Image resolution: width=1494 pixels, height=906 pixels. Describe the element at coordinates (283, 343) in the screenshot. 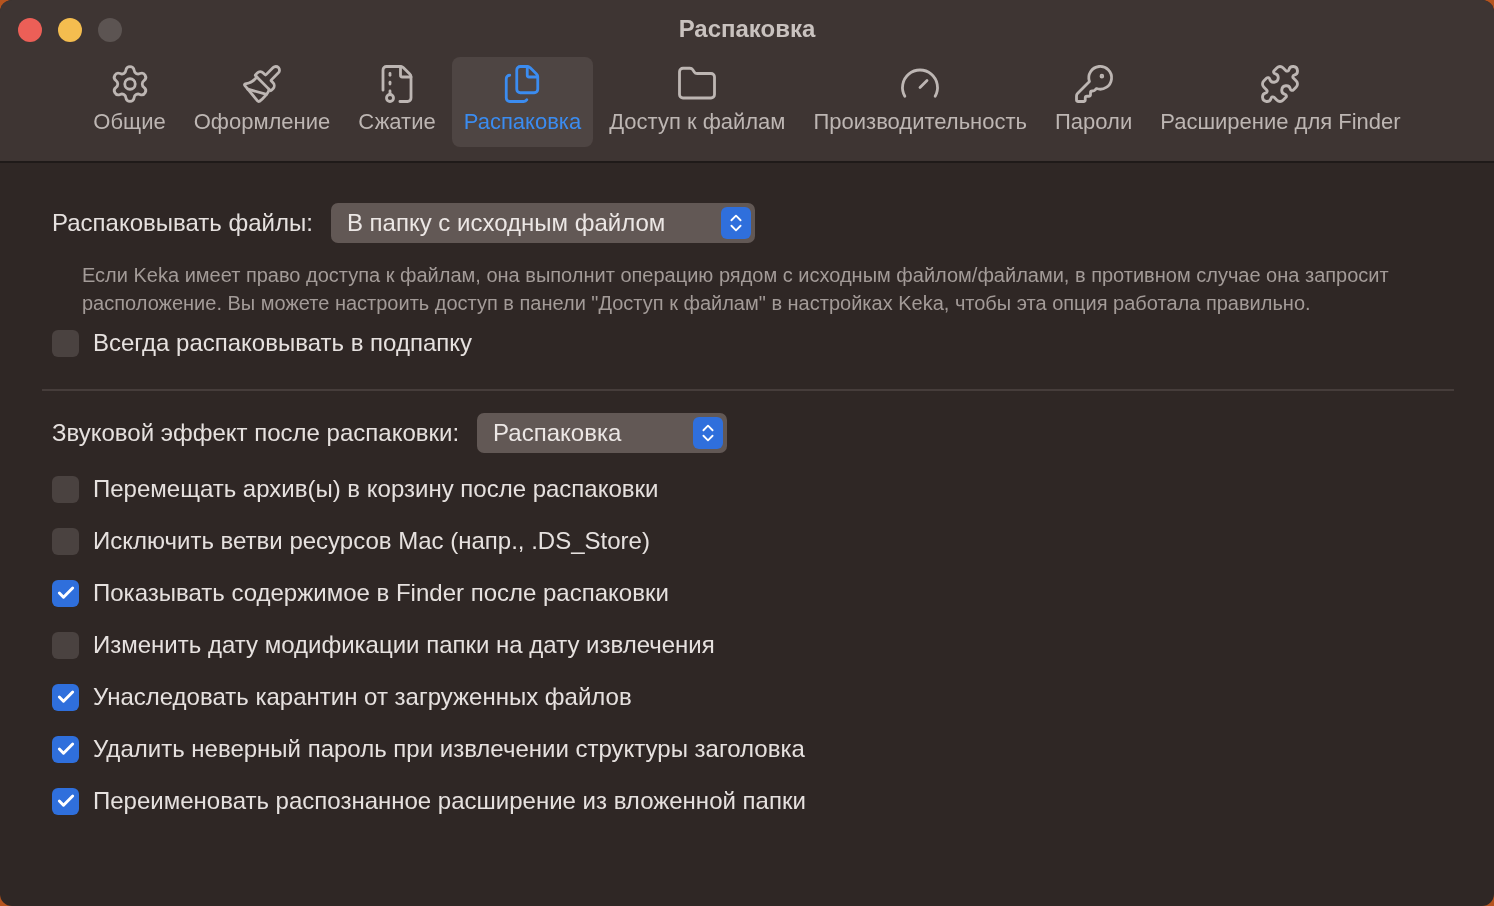

I see `checkbox-label: Всегда распаковывать в подпапку` at that location.